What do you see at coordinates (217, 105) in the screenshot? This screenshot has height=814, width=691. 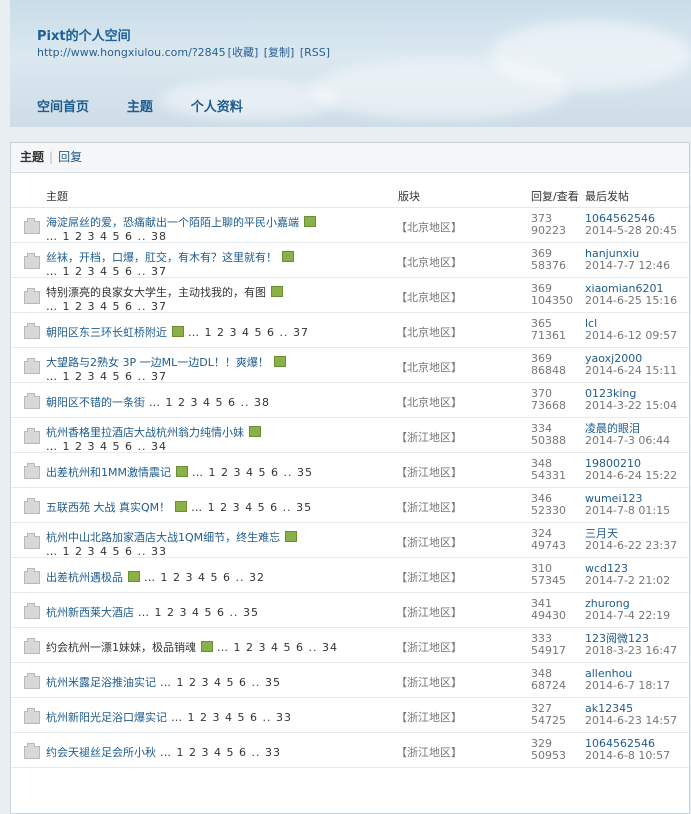 I see `nav-profile: 个人资料` at bounding box center [217, 105].